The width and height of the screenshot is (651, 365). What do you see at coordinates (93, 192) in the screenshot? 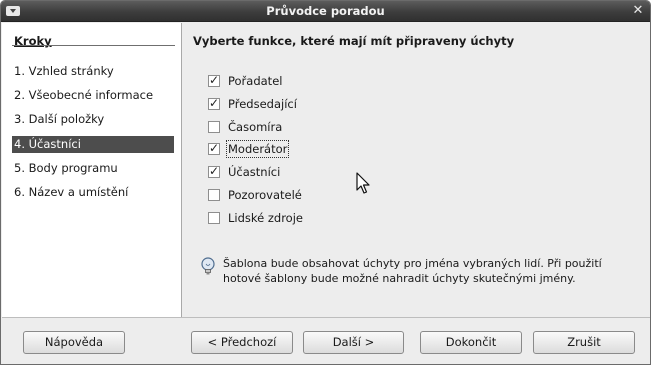
I see `step-name-location: 6. Název a umístění` at bounding box center [93, 192].